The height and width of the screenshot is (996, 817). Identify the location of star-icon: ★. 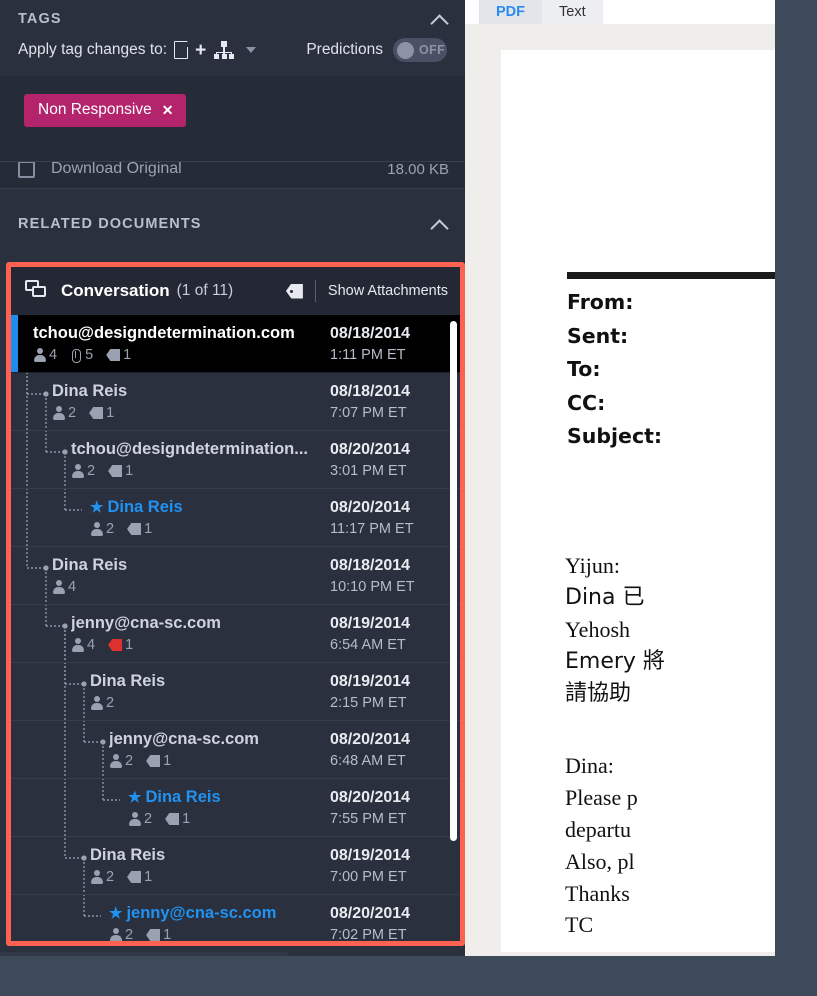
(135, 797).